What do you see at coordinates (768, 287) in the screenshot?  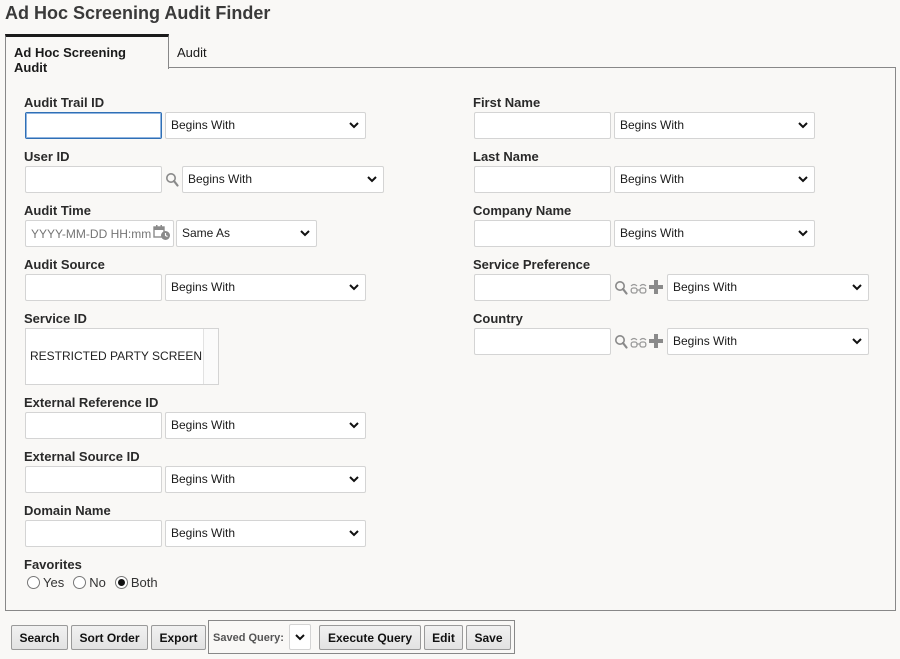 I see `service-preference-operator-select: Begins With` at bounding box center [768, 287].